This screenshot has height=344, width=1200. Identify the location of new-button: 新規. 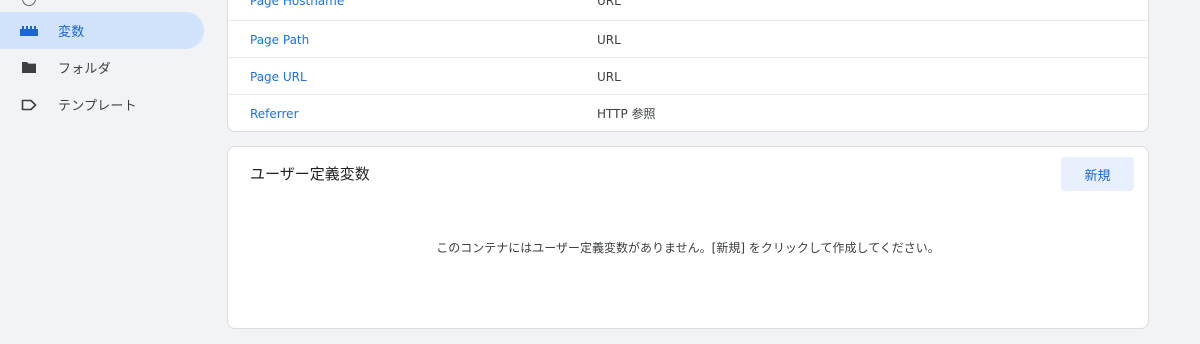
(1097, 174).